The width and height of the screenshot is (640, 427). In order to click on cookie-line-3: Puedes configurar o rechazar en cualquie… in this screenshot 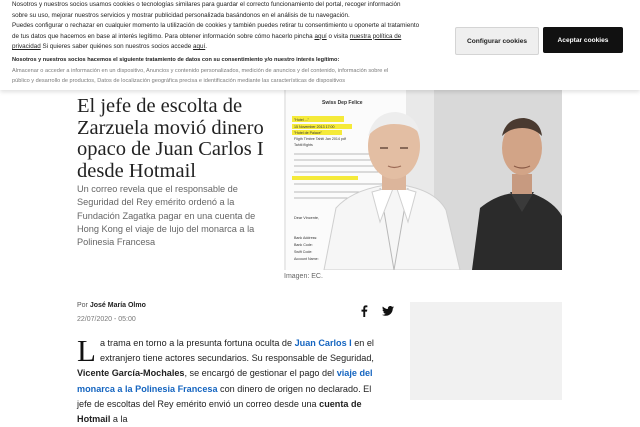, I will do `click(216, 26)`.